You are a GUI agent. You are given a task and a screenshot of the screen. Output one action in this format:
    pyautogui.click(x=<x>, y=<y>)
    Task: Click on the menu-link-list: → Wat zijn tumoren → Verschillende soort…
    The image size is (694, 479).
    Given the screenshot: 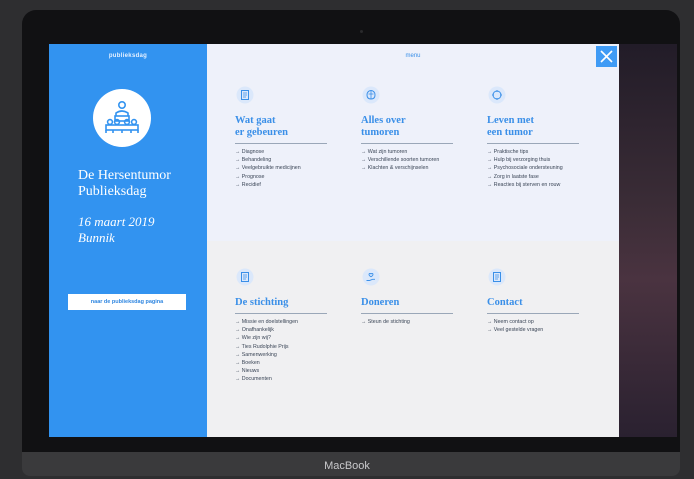 What is the action you would take?
    pyautogui.click(x=408, y=160)
    